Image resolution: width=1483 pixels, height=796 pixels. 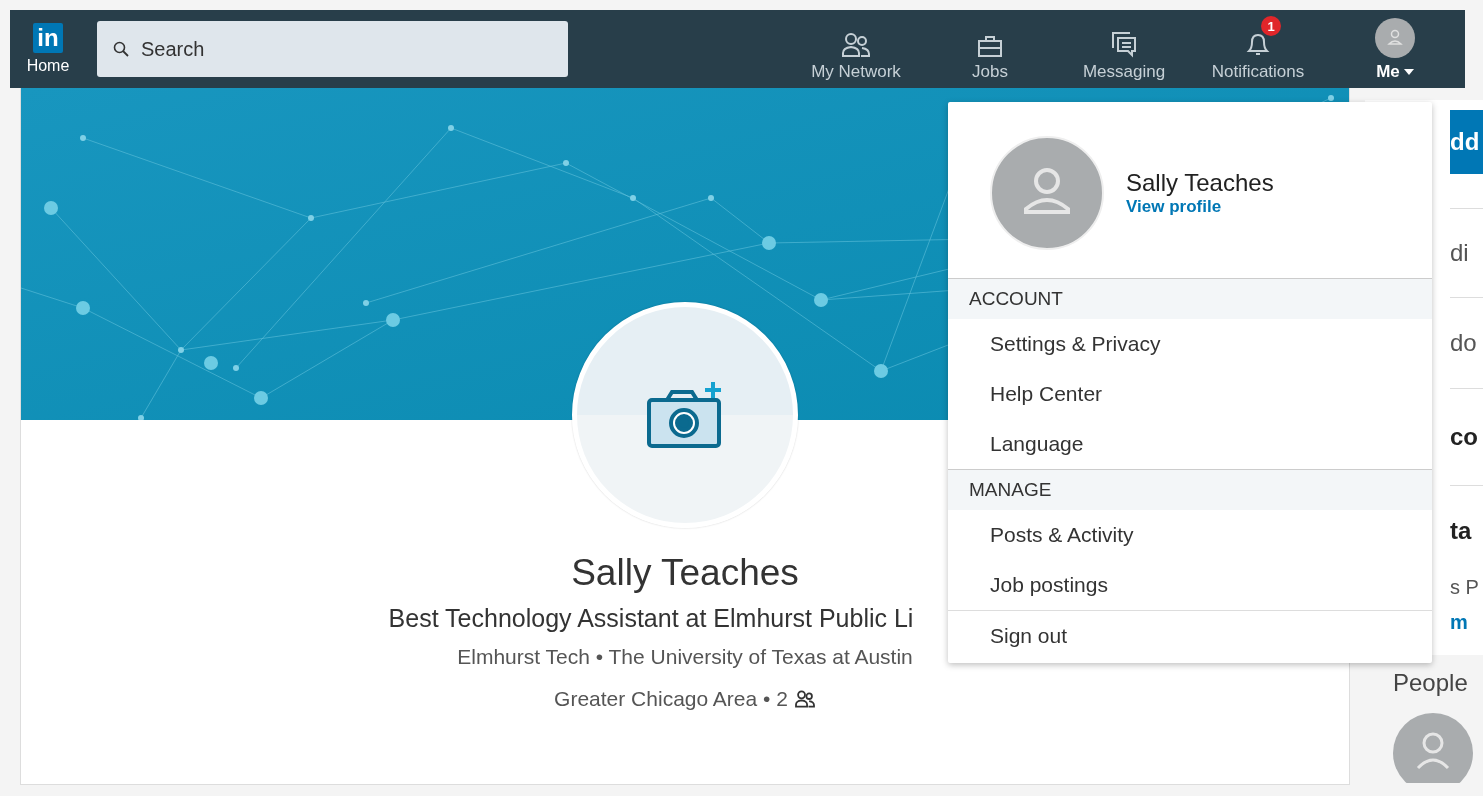 I want to click on side-button: dd, so click(x=1466, y=142).